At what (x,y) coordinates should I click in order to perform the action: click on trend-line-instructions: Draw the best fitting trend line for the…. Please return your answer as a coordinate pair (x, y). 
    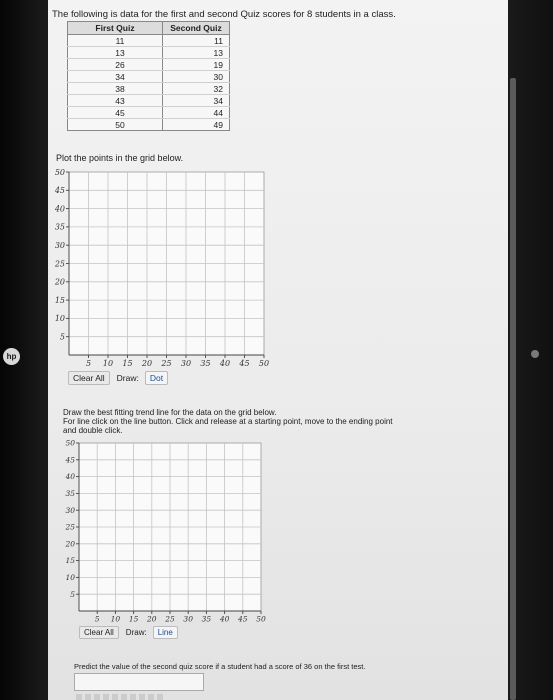
    Looking at the image, I should click on (273, 421).